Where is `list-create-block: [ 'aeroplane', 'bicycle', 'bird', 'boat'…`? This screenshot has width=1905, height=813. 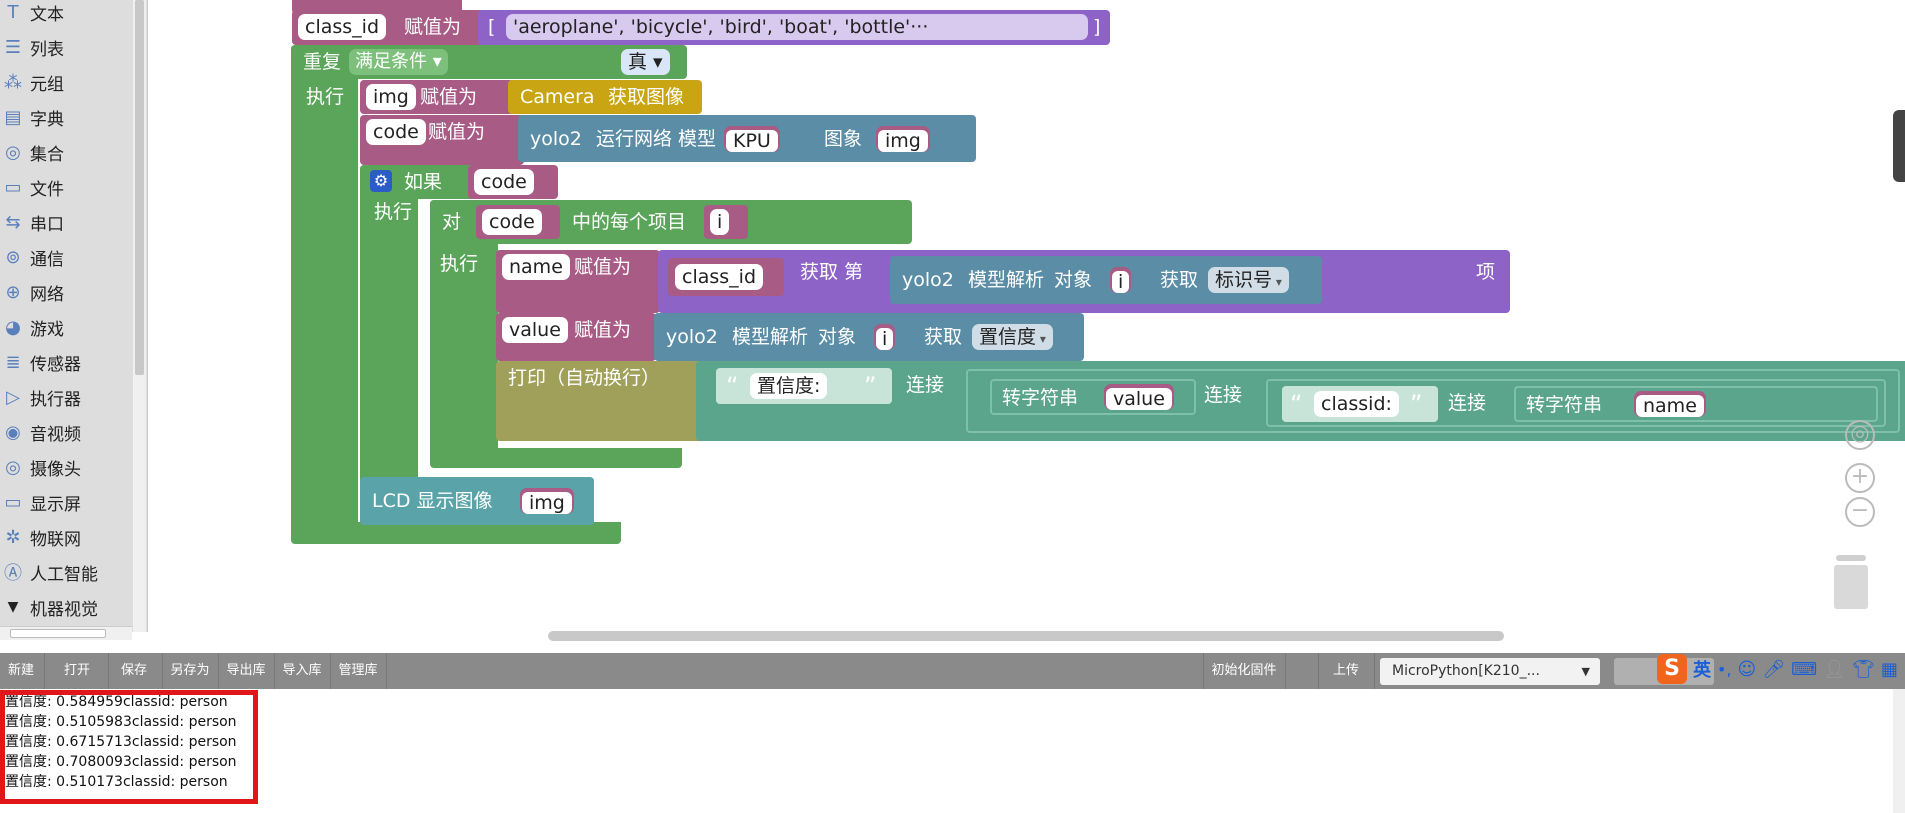 list-create-block: [ 'aeroplane', 'bicycle', 'bird', 'boat'… is located at coordinates (794, 27).